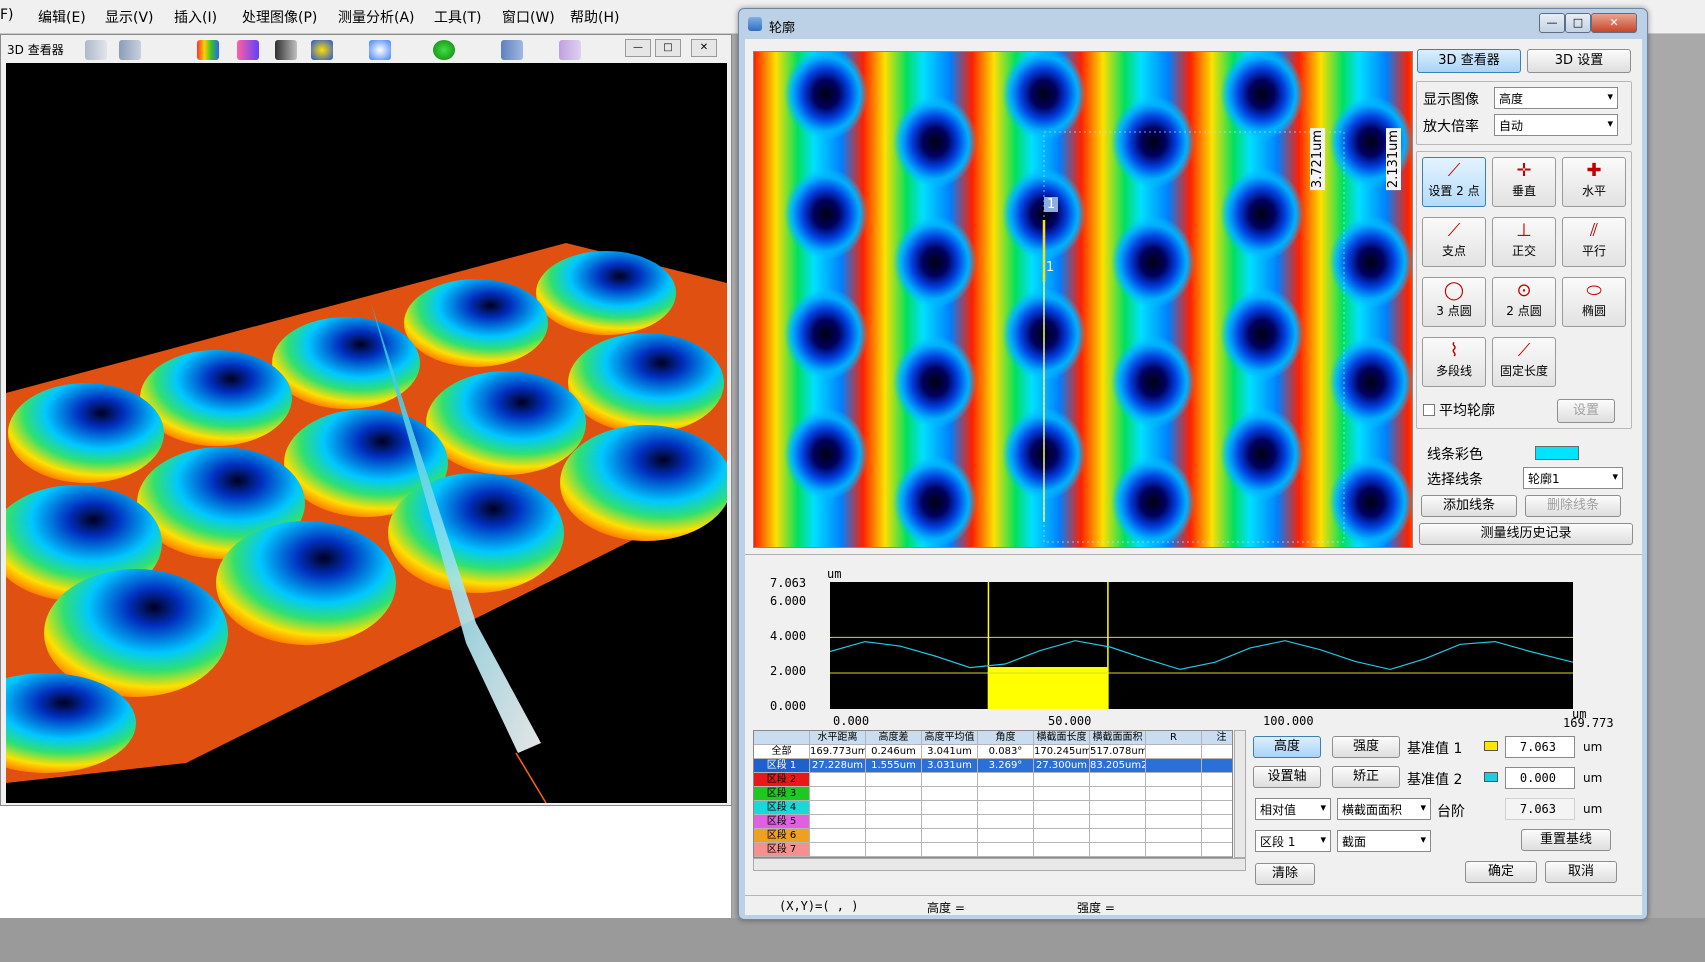 Image resolution: width=1705 pixels, height=962 pixels. What do you see at coordinates (322, 50) in the screenshot?
I see `toolbar-texture-icon` at bounding box center [322, 50].